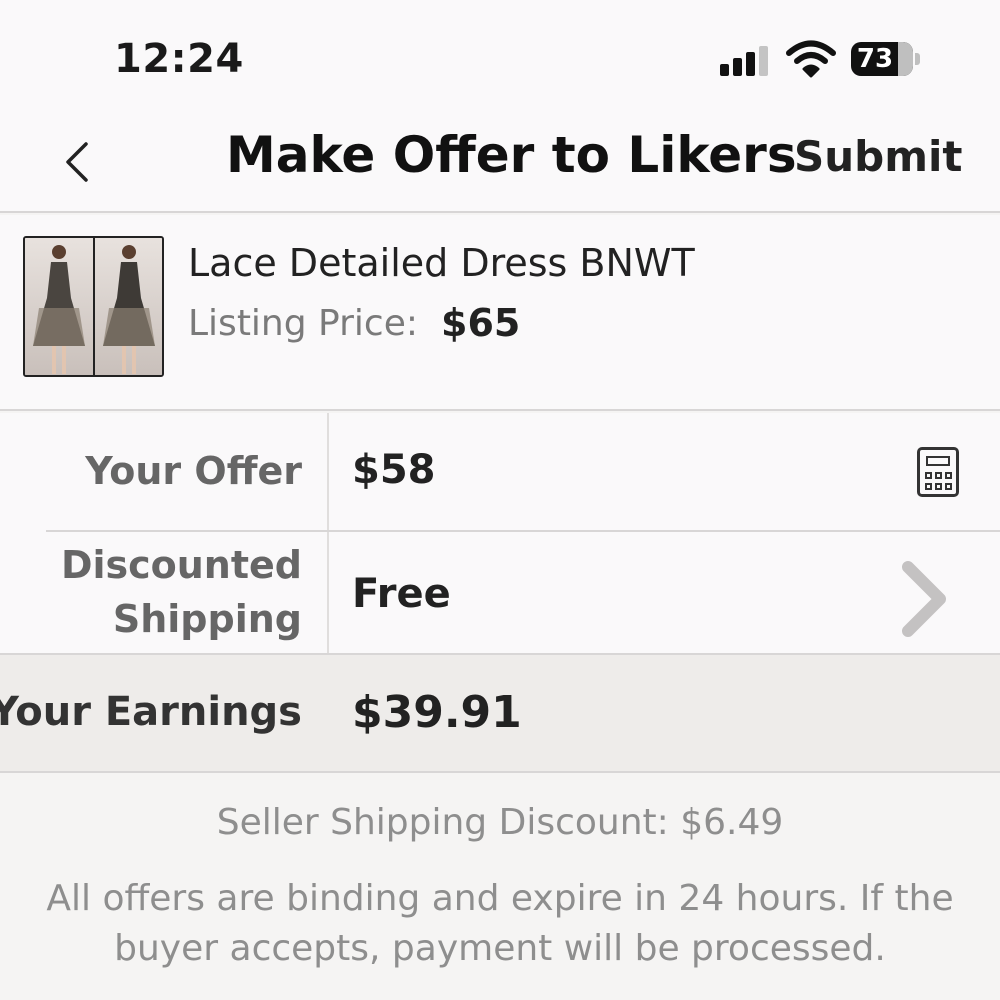 The width and height of the screenshot is (1000, 1000). Describe the element at coordinates (76, 162) in the screenshot. I see `chevron-left-icon` at that location.